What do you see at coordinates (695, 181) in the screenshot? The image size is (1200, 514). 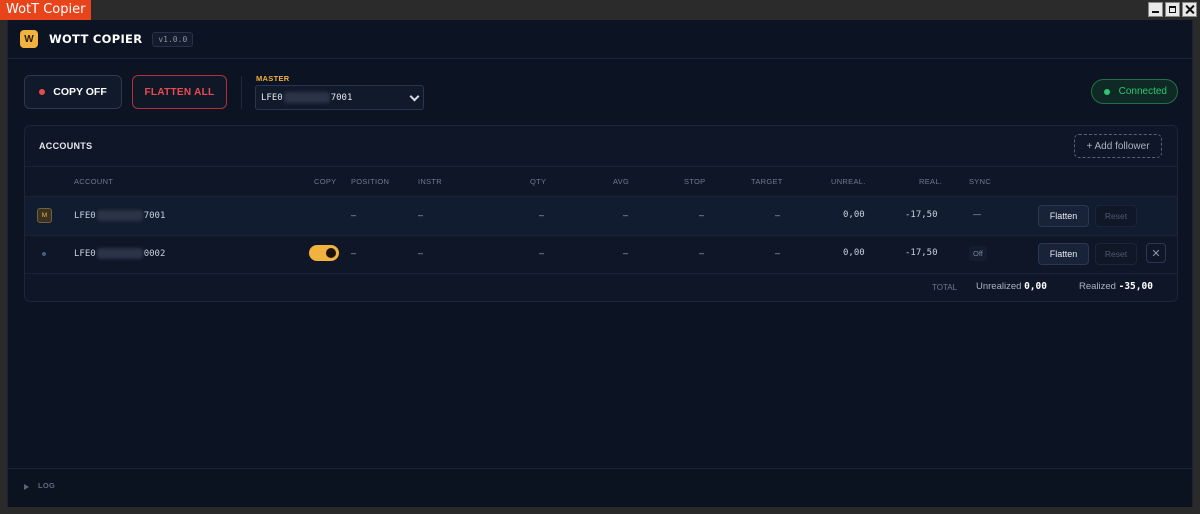 I see `column-header-stop: STOP` at bounding box center [695, 181].